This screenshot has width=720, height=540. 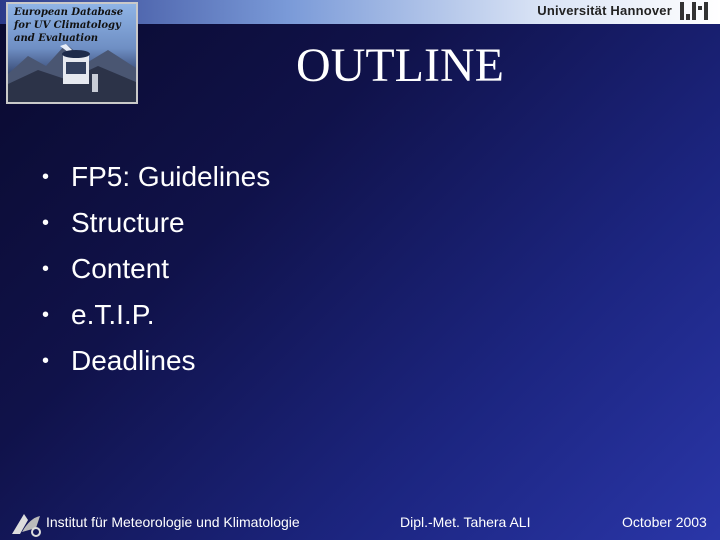 I want to click on bullet-item: • Deadlines, so click(x=119, y=360).